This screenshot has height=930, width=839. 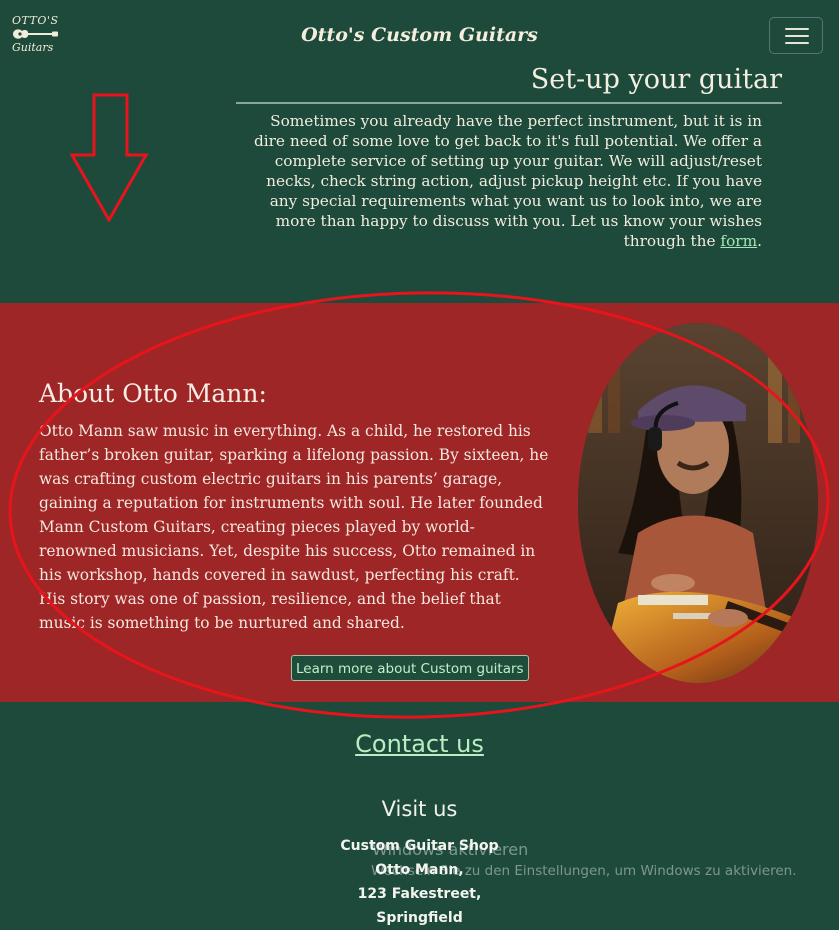 I want to click on address-line-city: Springfield, so click(x=419, y=918).